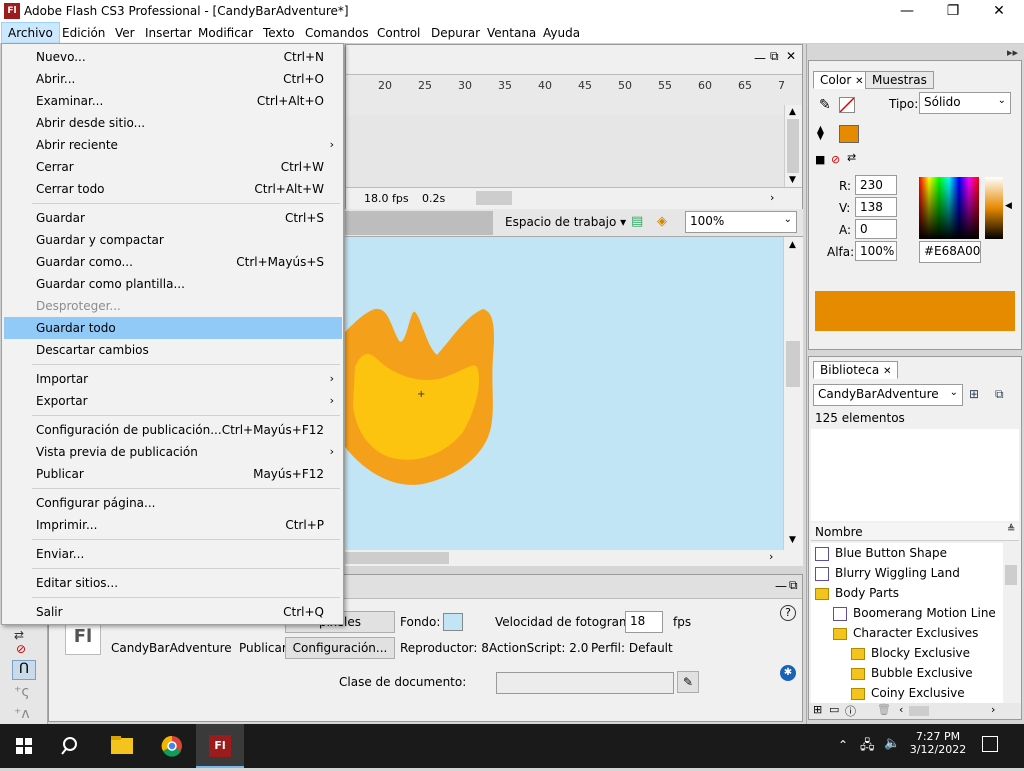 The width and height of the screenshot is (1024, 771). I want to click on network-icon: 🖧, so click(867, 747).